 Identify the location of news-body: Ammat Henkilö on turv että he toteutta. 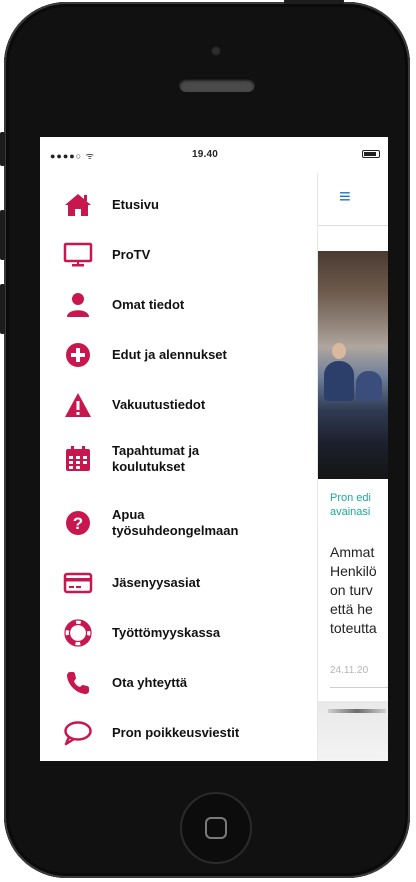
(353, 590).